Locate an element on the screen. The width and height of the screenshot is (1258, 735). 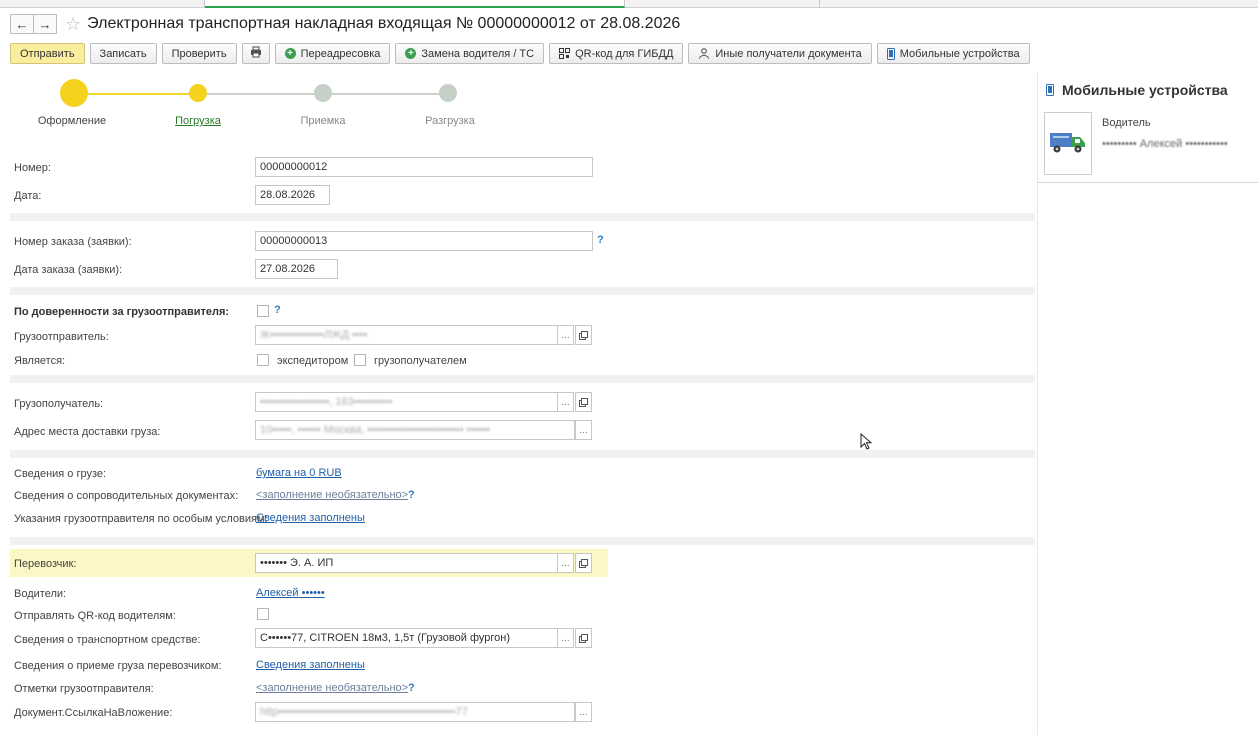
stage-dot-acceptance is located at coordinates (323, 93).